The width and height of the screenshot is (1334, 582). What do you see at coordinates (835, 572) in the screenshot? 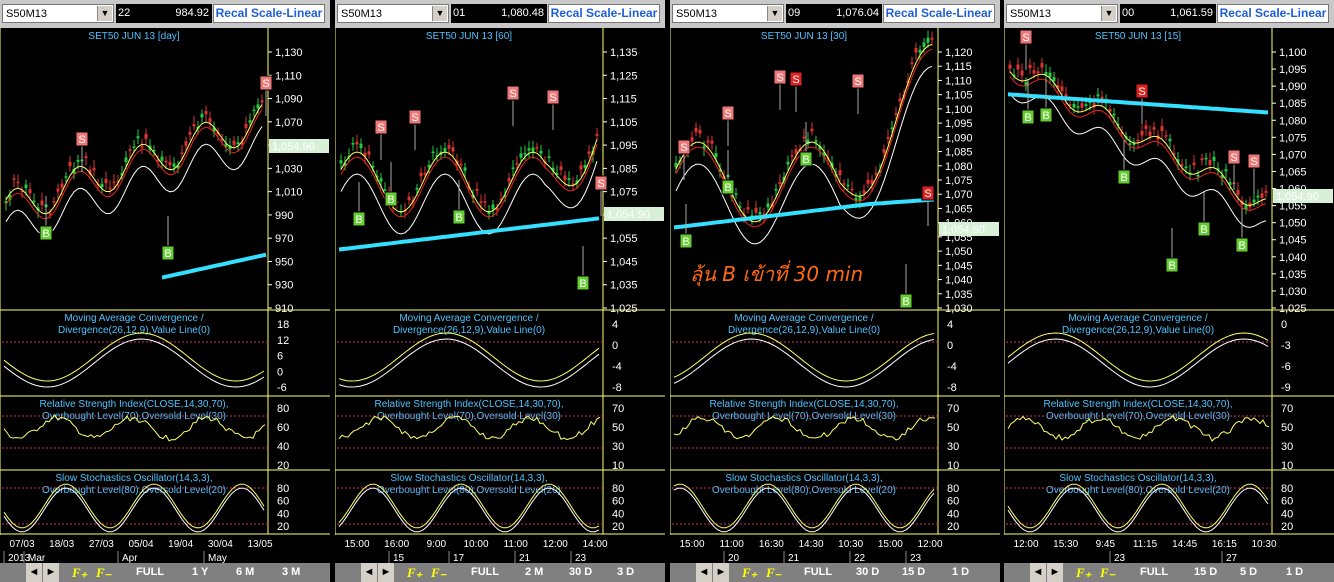
I see `nav-bar: ◄ ► F₊ F₋ FULL 30 D 15 D 1 D` at bounding box center [835, 572].